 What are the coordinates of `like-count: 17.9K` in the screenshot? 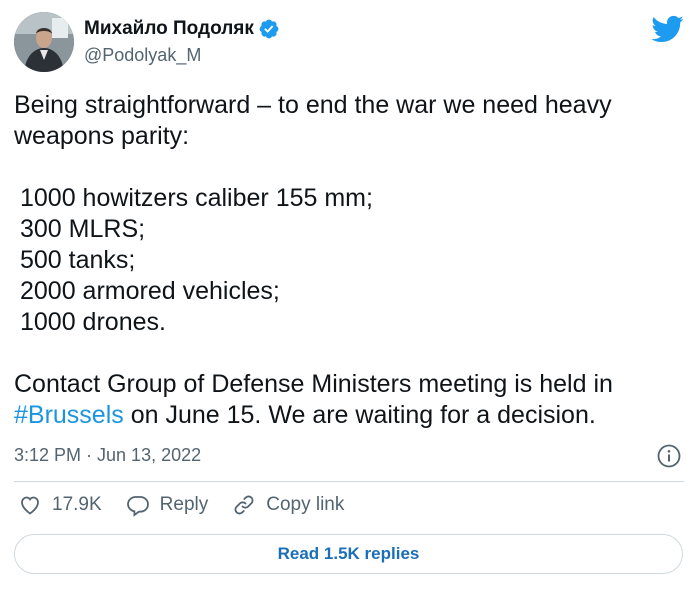 It's located at (77, 504).